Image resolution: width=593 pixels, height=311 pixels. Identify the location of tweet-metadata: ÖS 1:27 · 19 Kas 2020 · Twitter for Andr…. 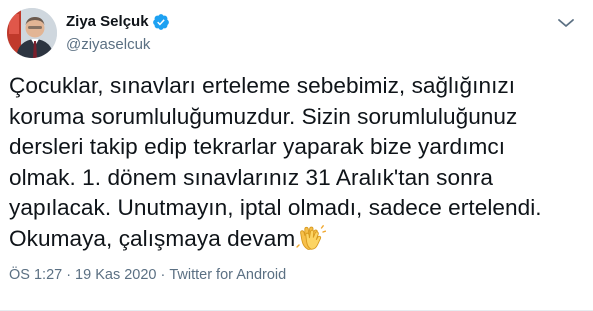
(147, 275).